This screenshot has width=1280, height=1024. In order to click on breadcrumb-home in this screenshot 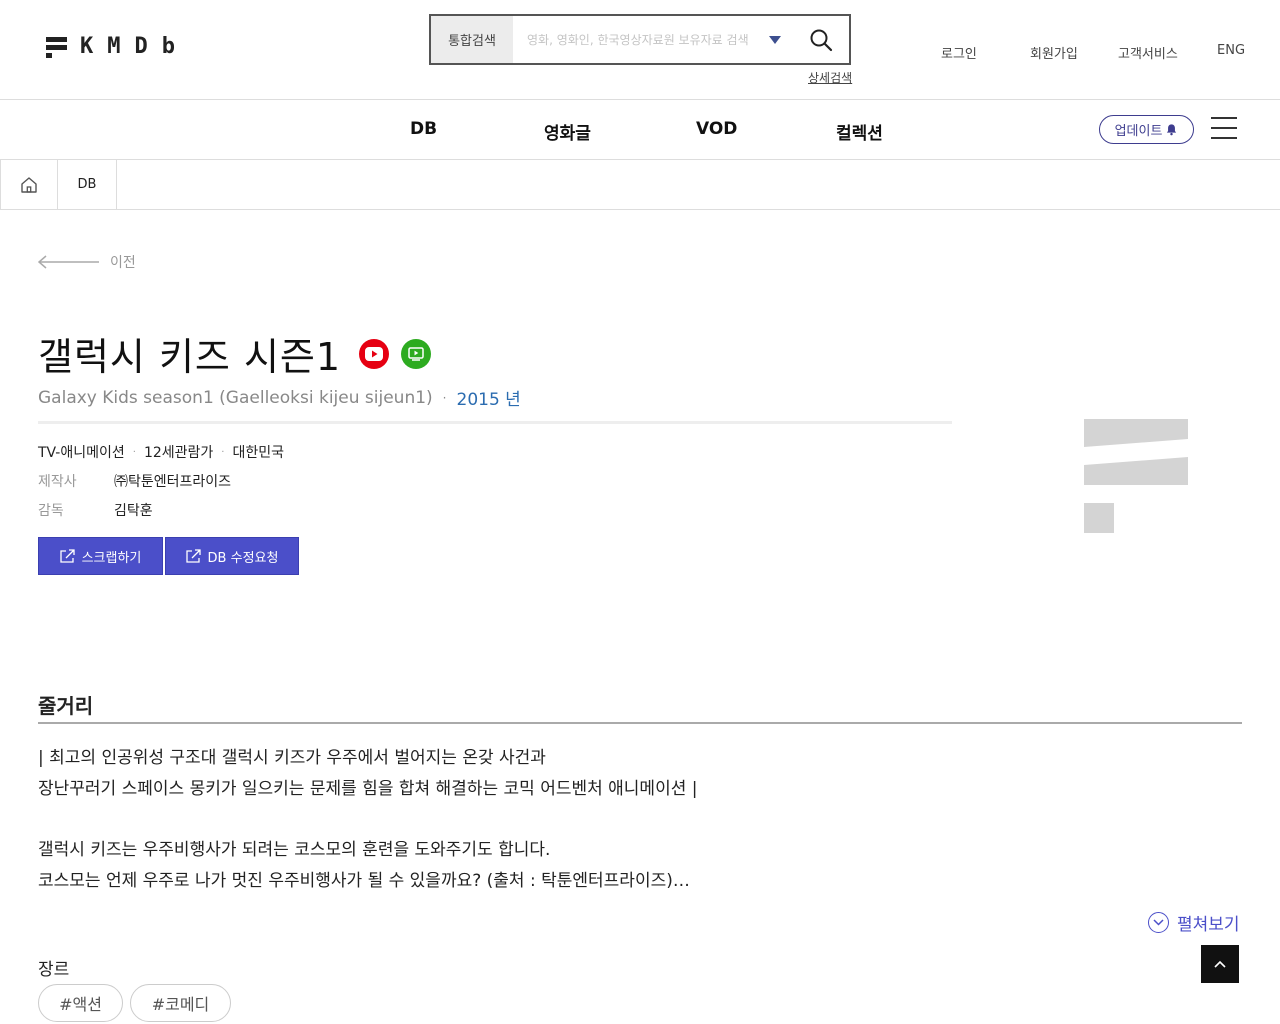, I will do `click(29, 184)`.